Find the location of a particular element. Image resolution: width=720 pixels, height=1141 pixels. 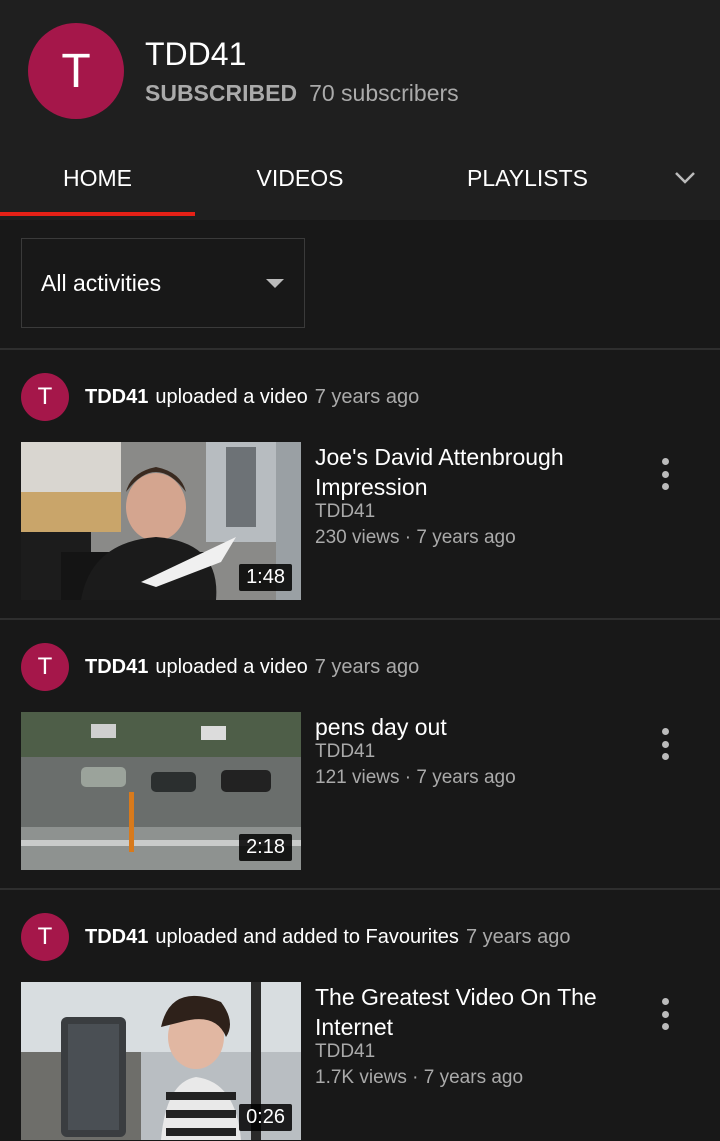

channel-tabs: HOME VIDEOS PLAYLISTS is located at coordinates (360, 180).